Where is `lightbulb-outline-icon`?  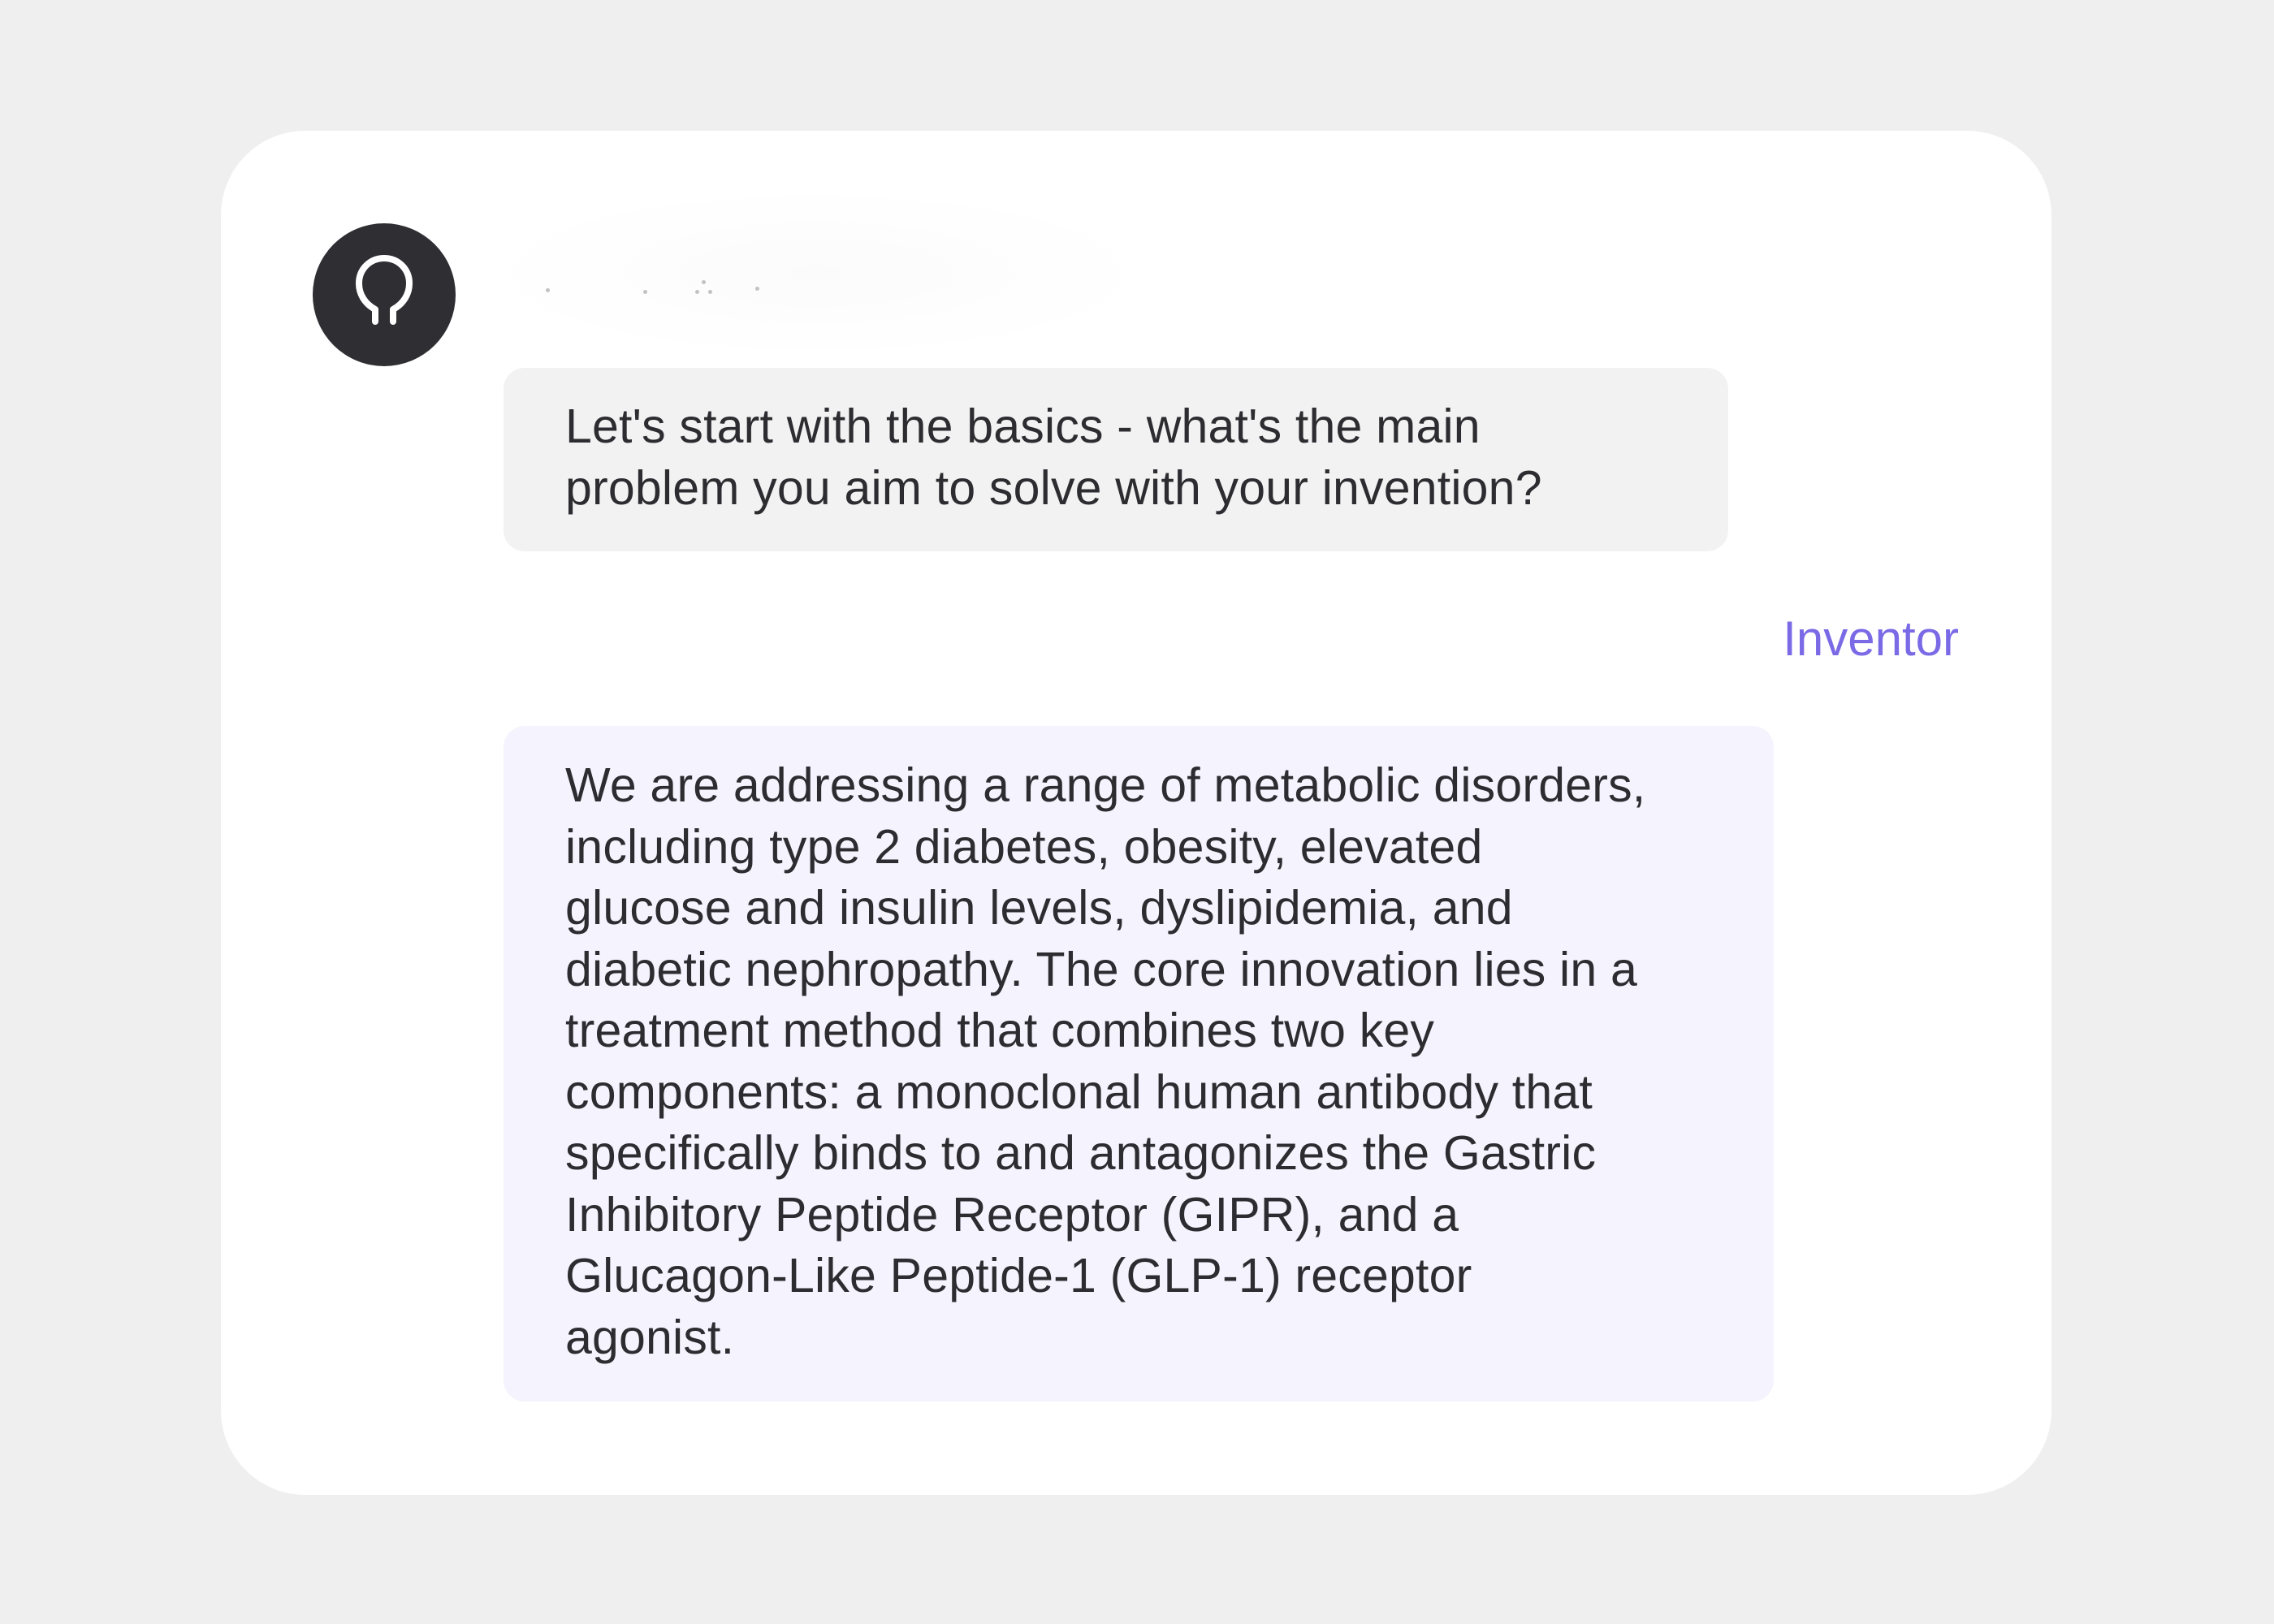
lightbulb-outline-icon is located at coordinates (384, 294).